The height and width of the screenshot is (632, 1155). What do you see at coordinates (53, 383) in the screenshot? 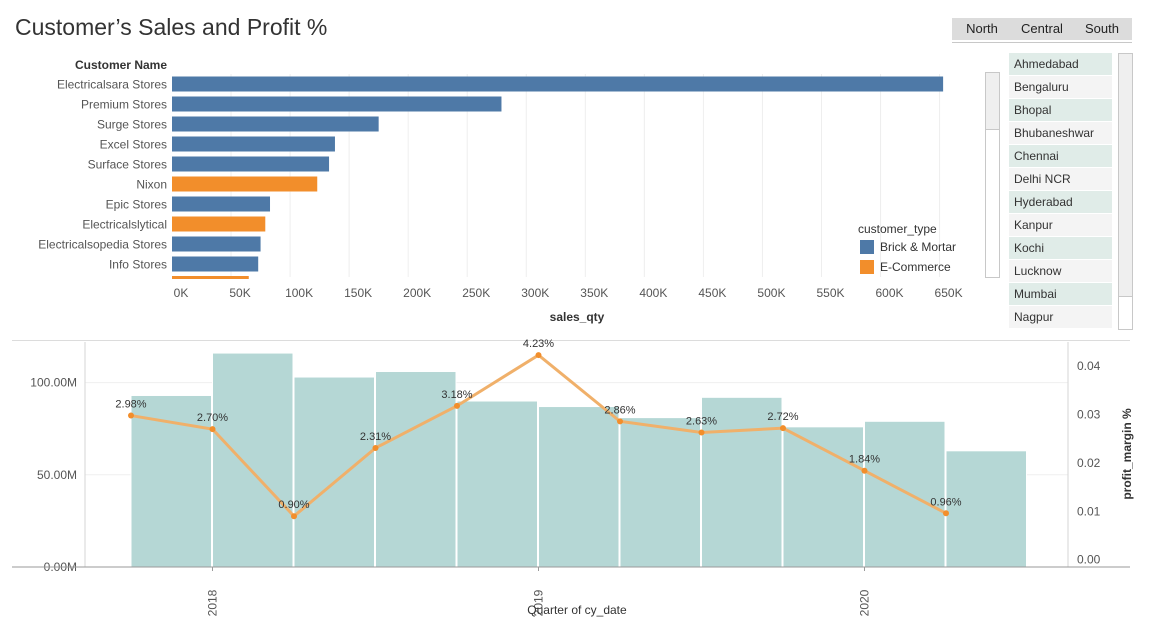
I see `left-y-tick-label: 100.00M` at bounding box center [53, 383].